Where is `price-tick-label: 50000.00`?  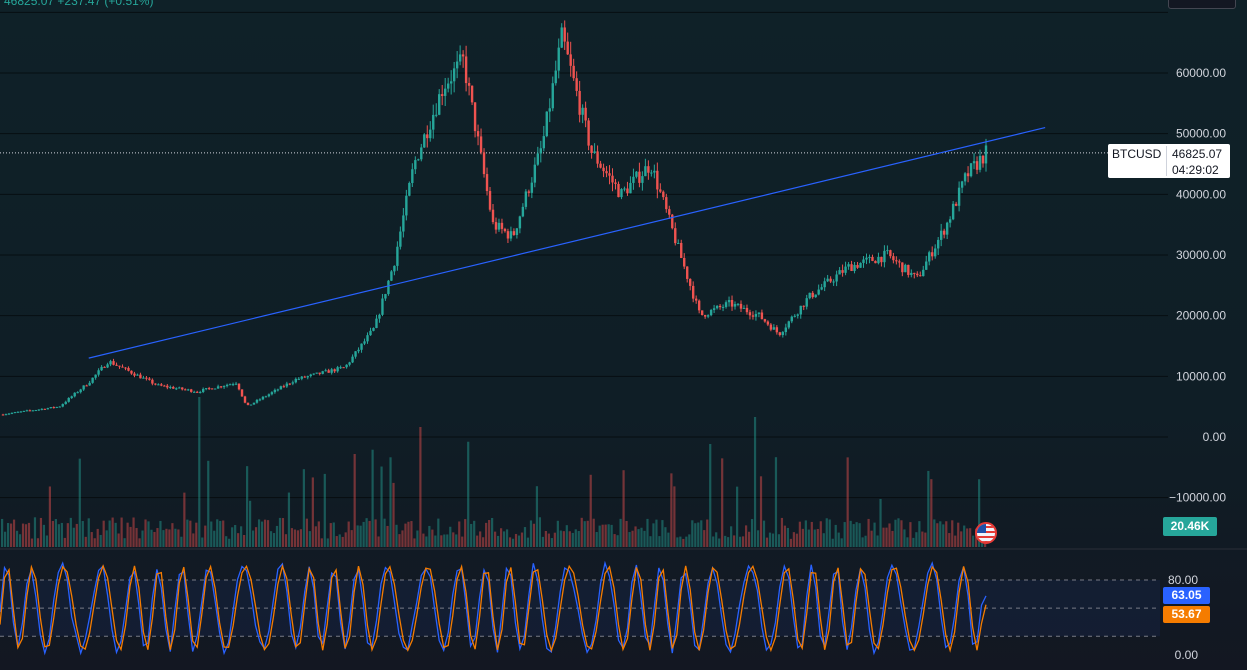 price-tick-label: 50000.00 is located at coordinates (1201, 134).